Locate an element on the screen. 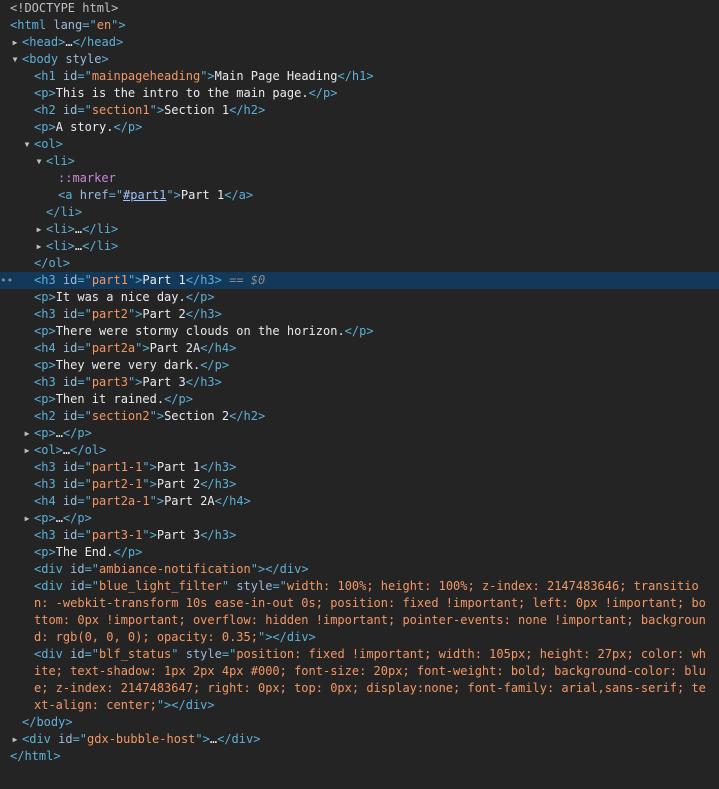 The height and width of the screenshot is (789, 719). token-av: #part1 is located at coordinates (145, 195).